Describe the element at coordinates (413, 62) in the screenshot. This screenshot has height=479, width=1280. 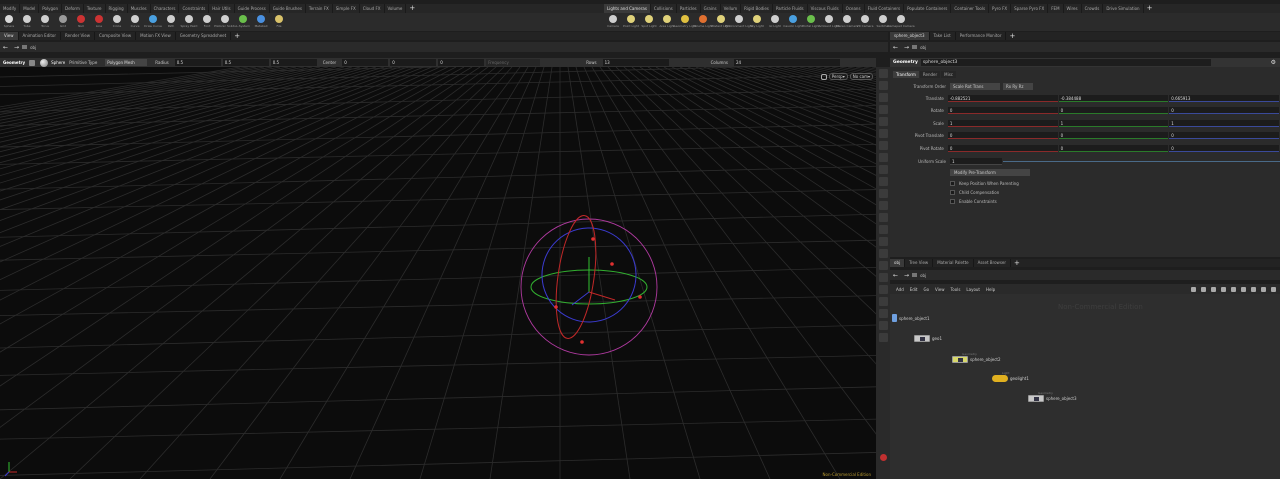
I see `center-y-field: 0` at that location.